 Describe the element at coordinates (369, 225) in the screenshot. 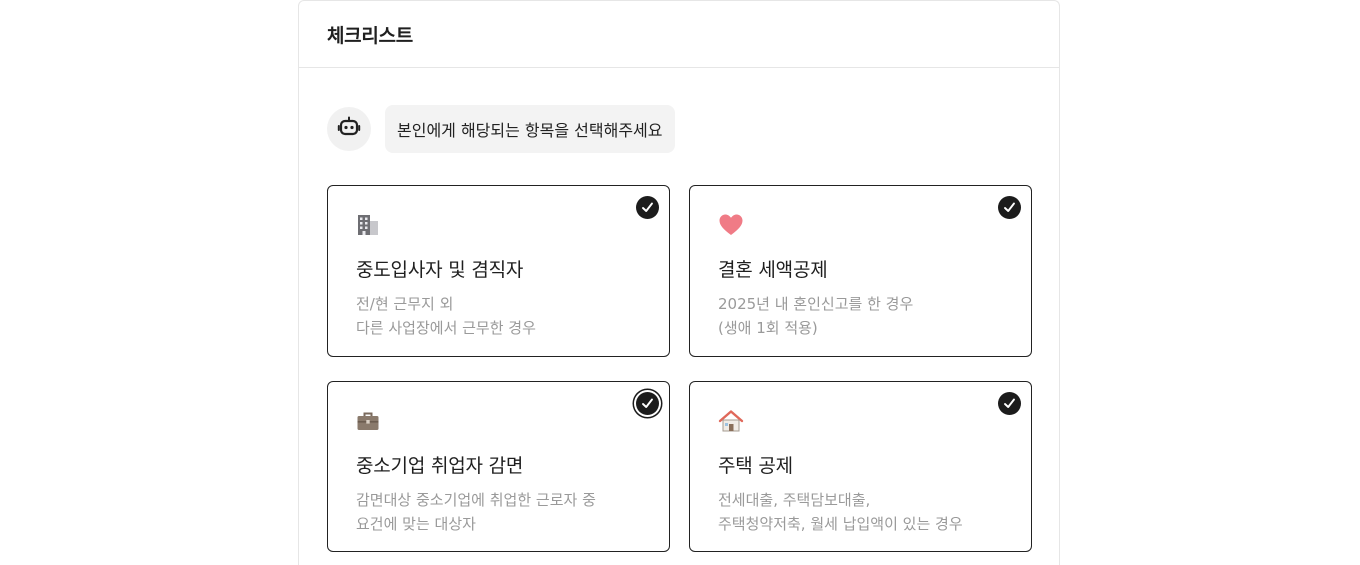

I see `office-building-icon` at that location.